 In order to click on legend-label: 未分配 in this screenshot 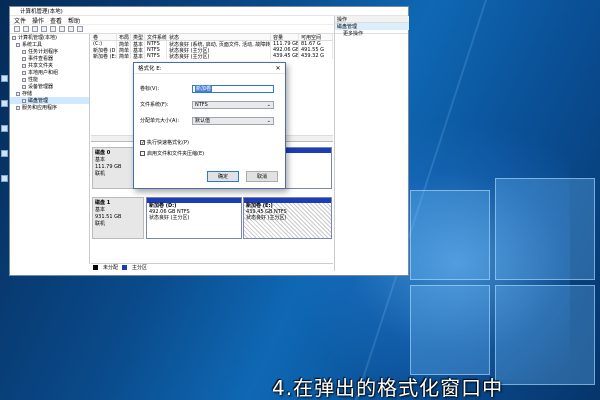, I will do `click(111, 268)`.